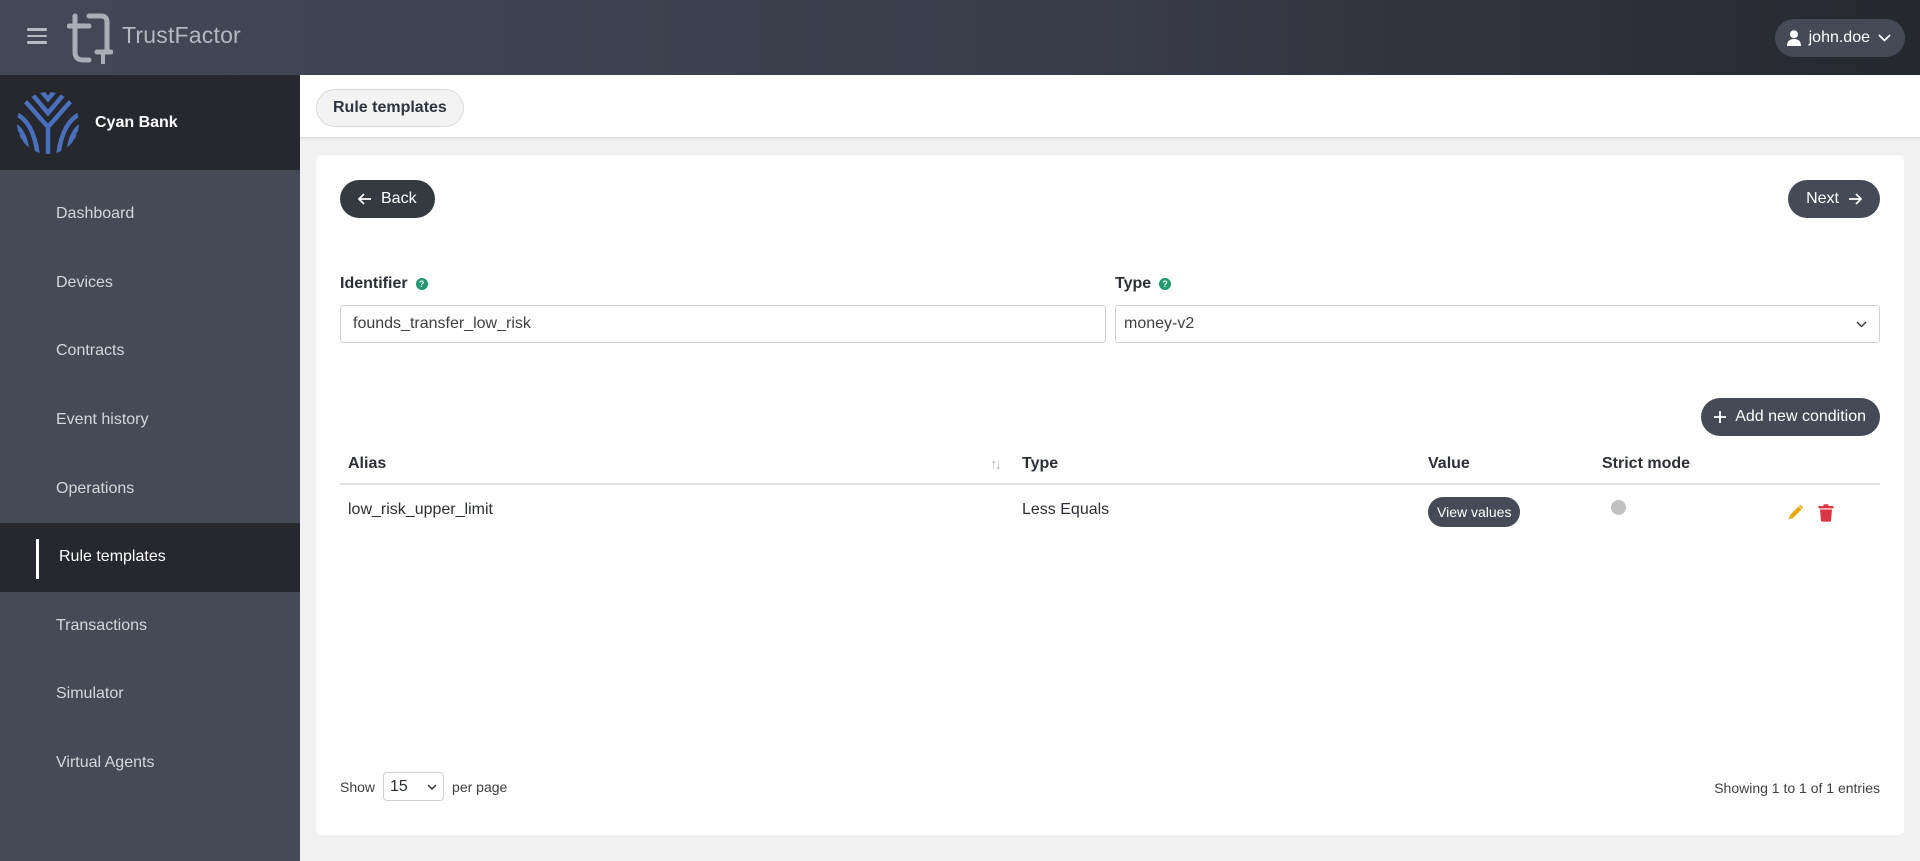 This screenshot has width=1920, height=861. Describe the element at coordinates (414, 786) in the screenshot. I see `per-page-select: 15` at that location.